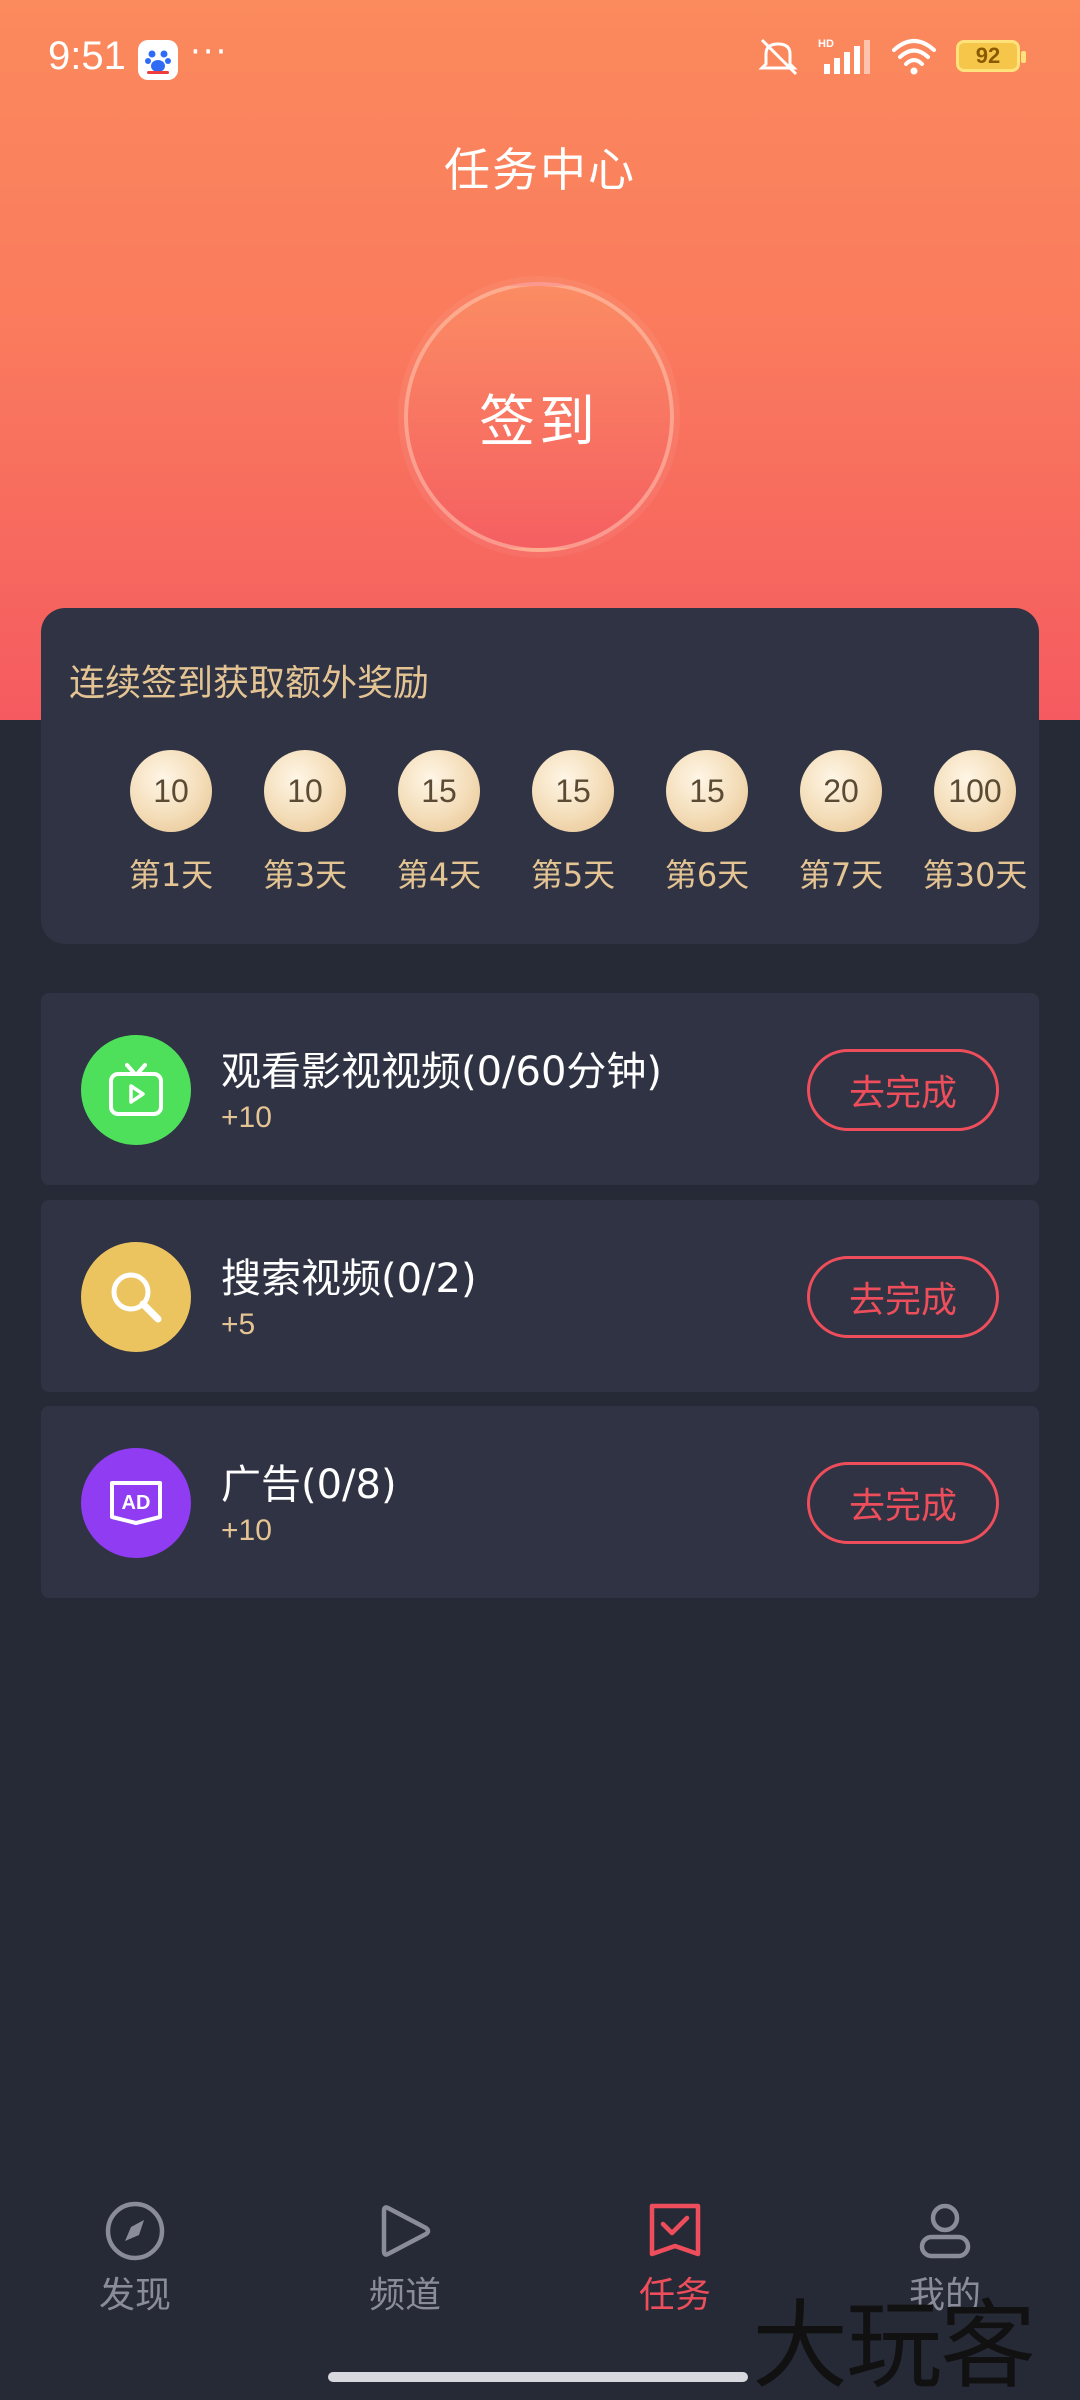 This screenshot has height=2400, width=1080. What do you see at coordinates (841, 791) in the screenshot?
I see `reward-coin: 20` at bounding box center [841, 791].